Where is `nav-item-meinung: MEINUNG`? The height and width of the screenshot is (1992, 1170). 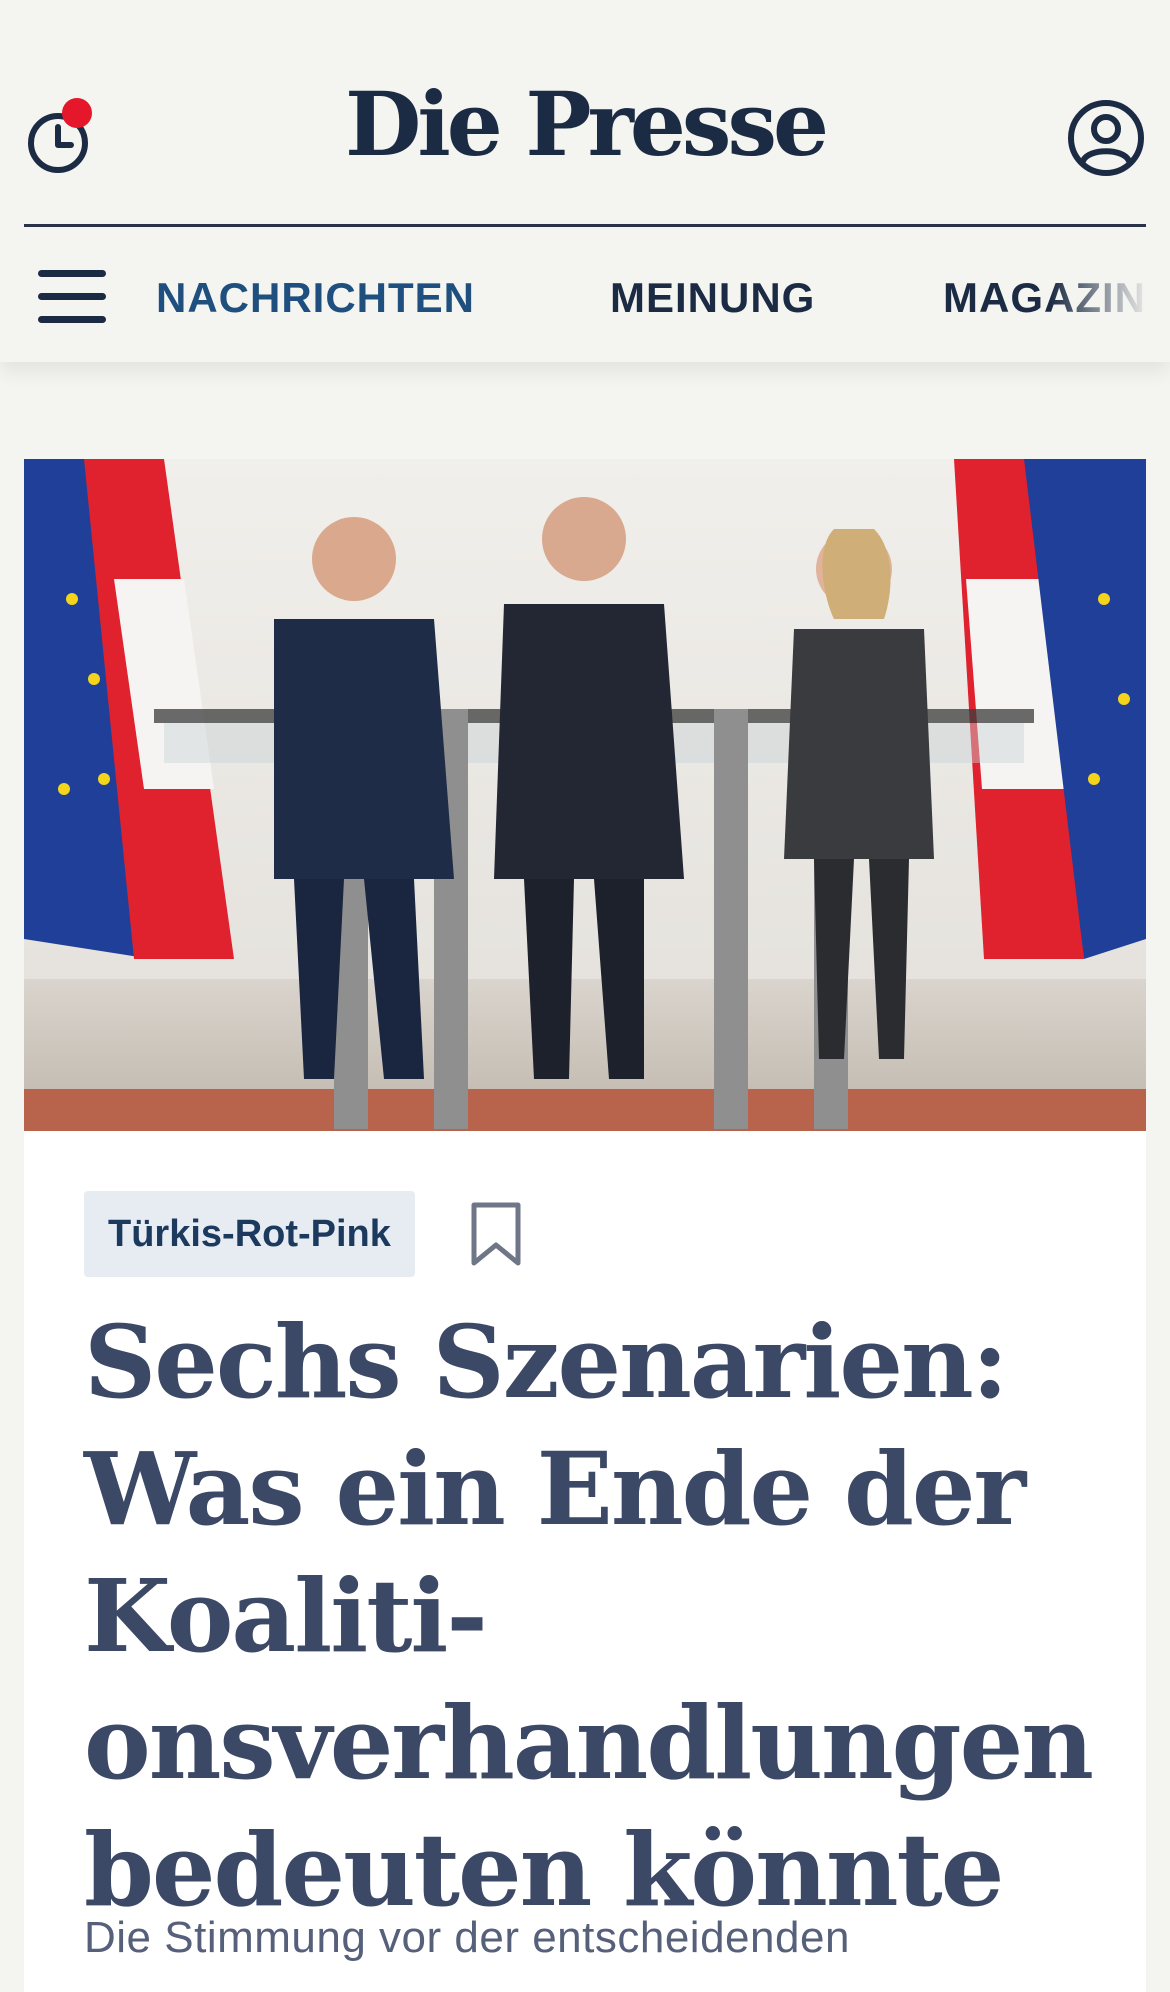
nav-item-meinung: MEINUNG is located at coordinates (712, 298).